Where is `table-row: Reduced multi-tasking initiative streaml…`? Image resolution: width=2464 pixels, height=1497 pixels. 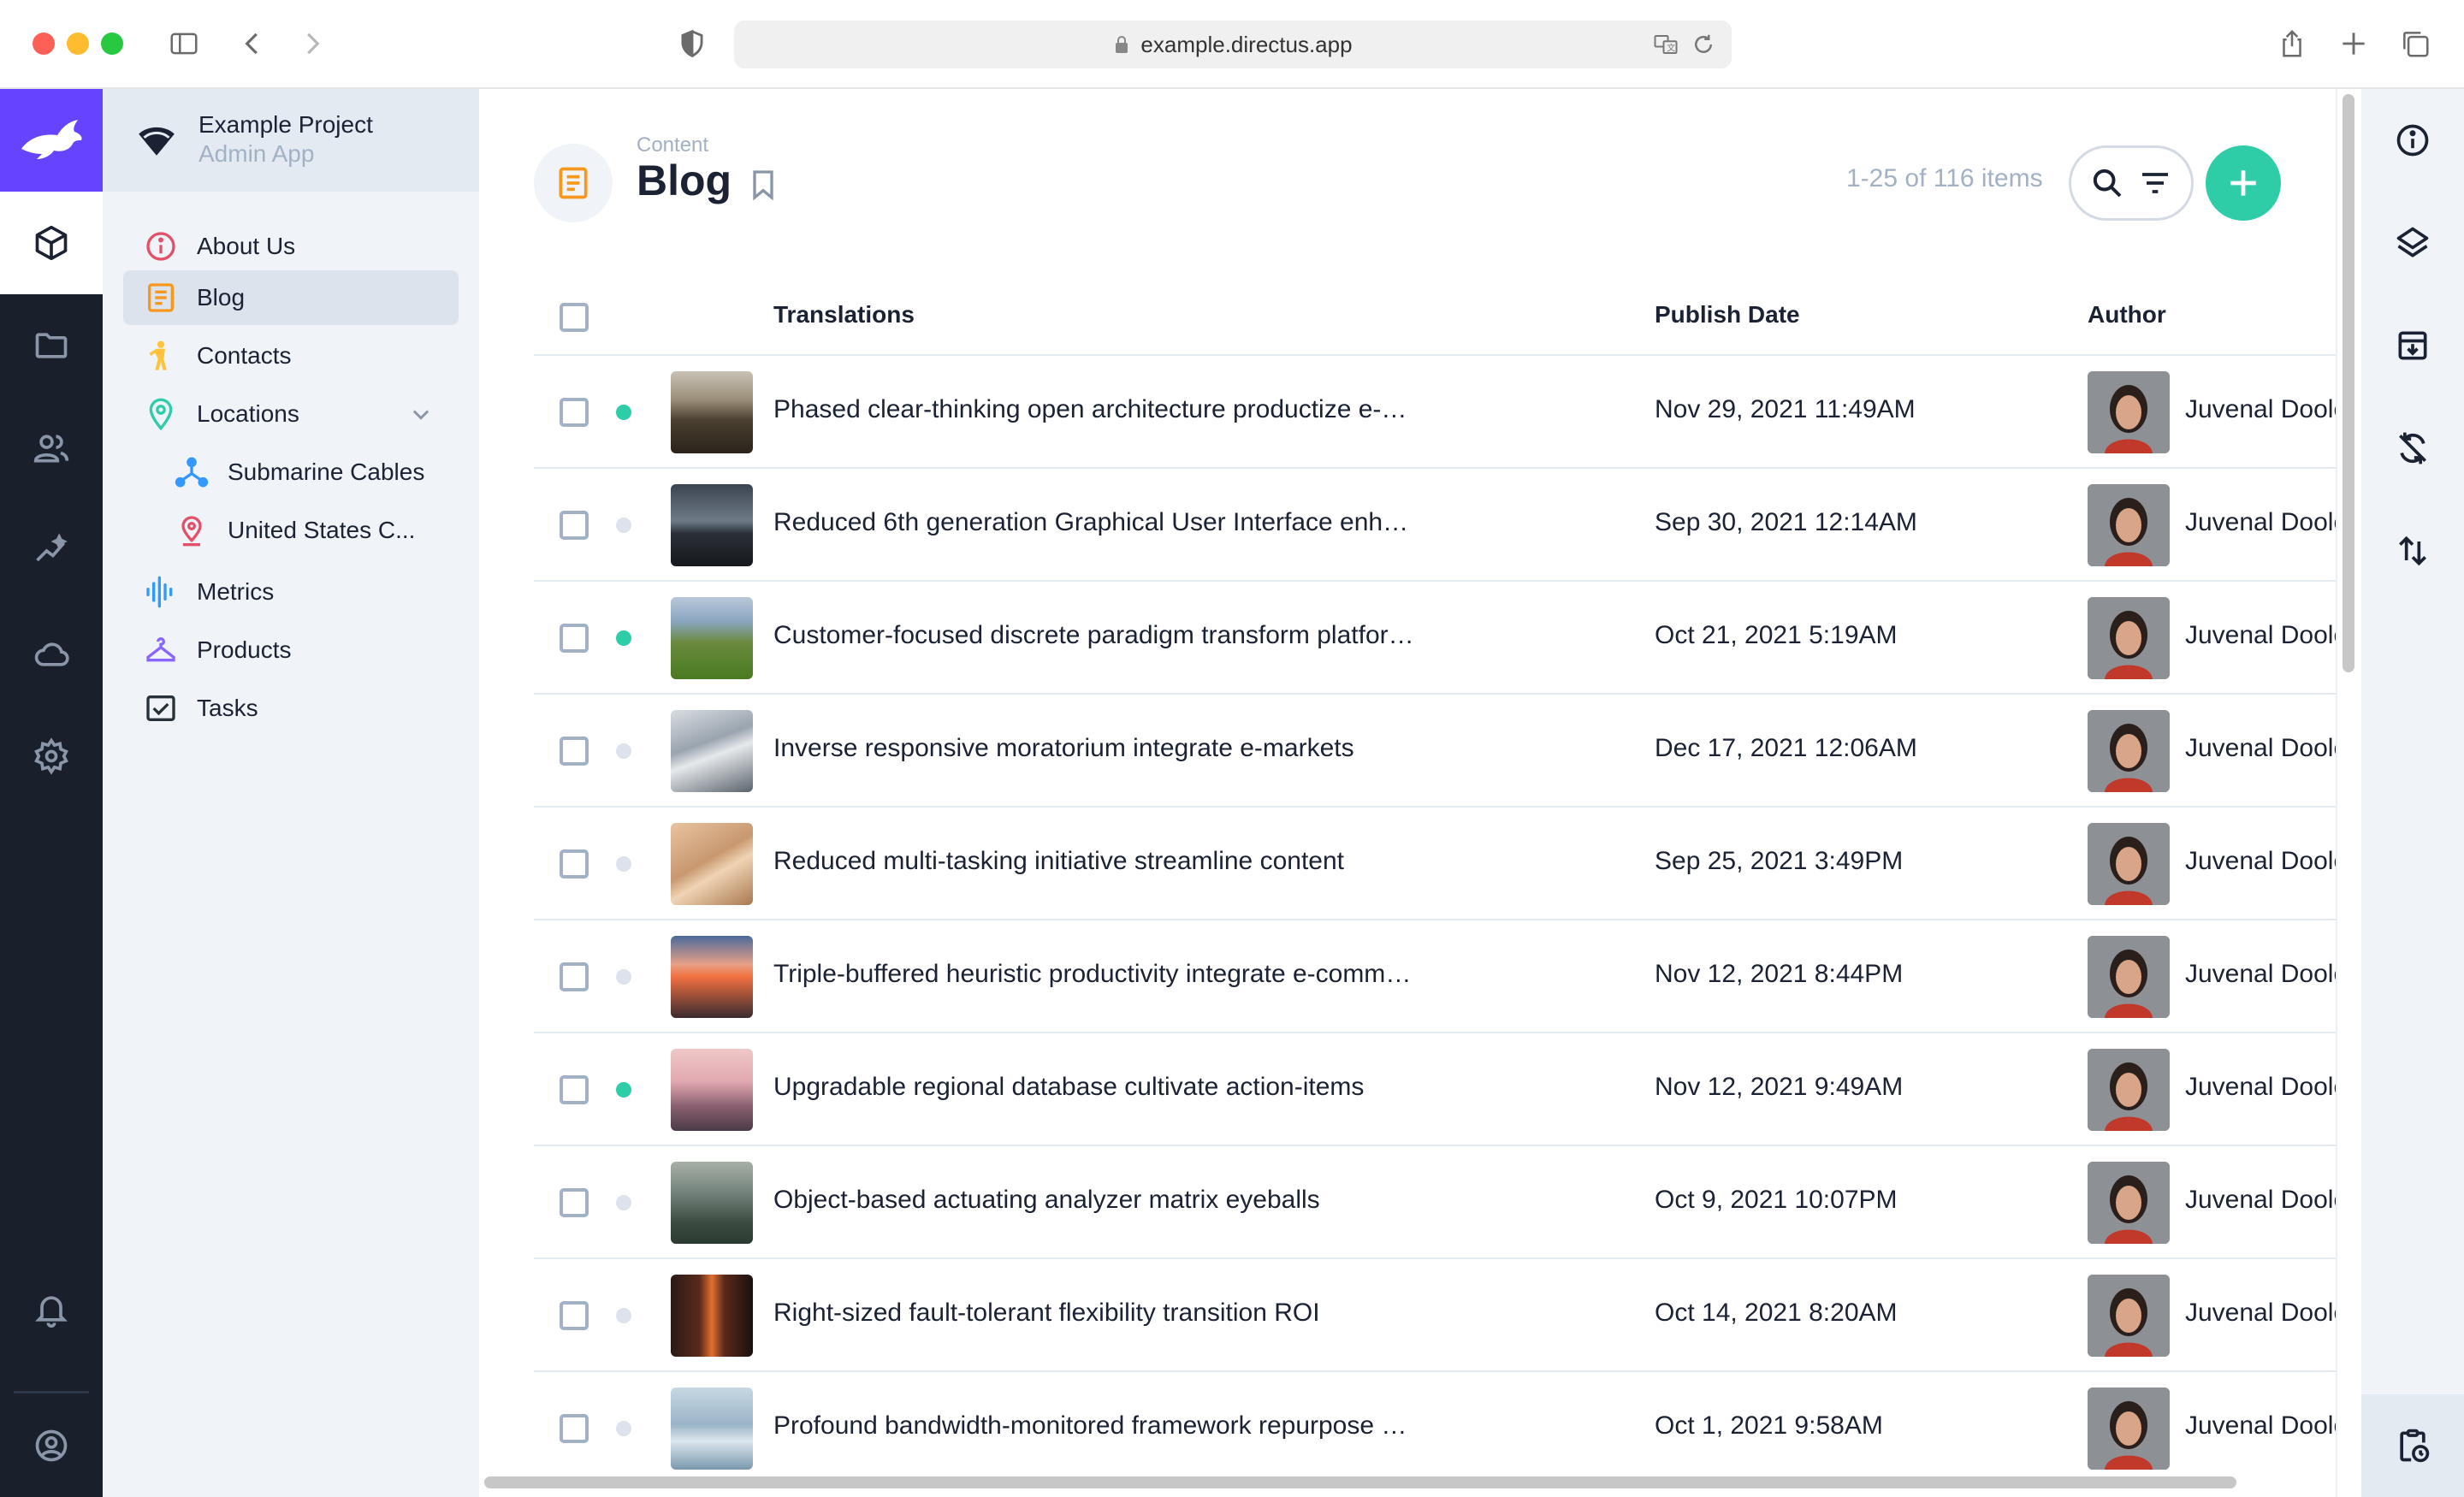 table-row: Reduced multi-tasking initiative streaml… is located at coordinates (1447, 864).